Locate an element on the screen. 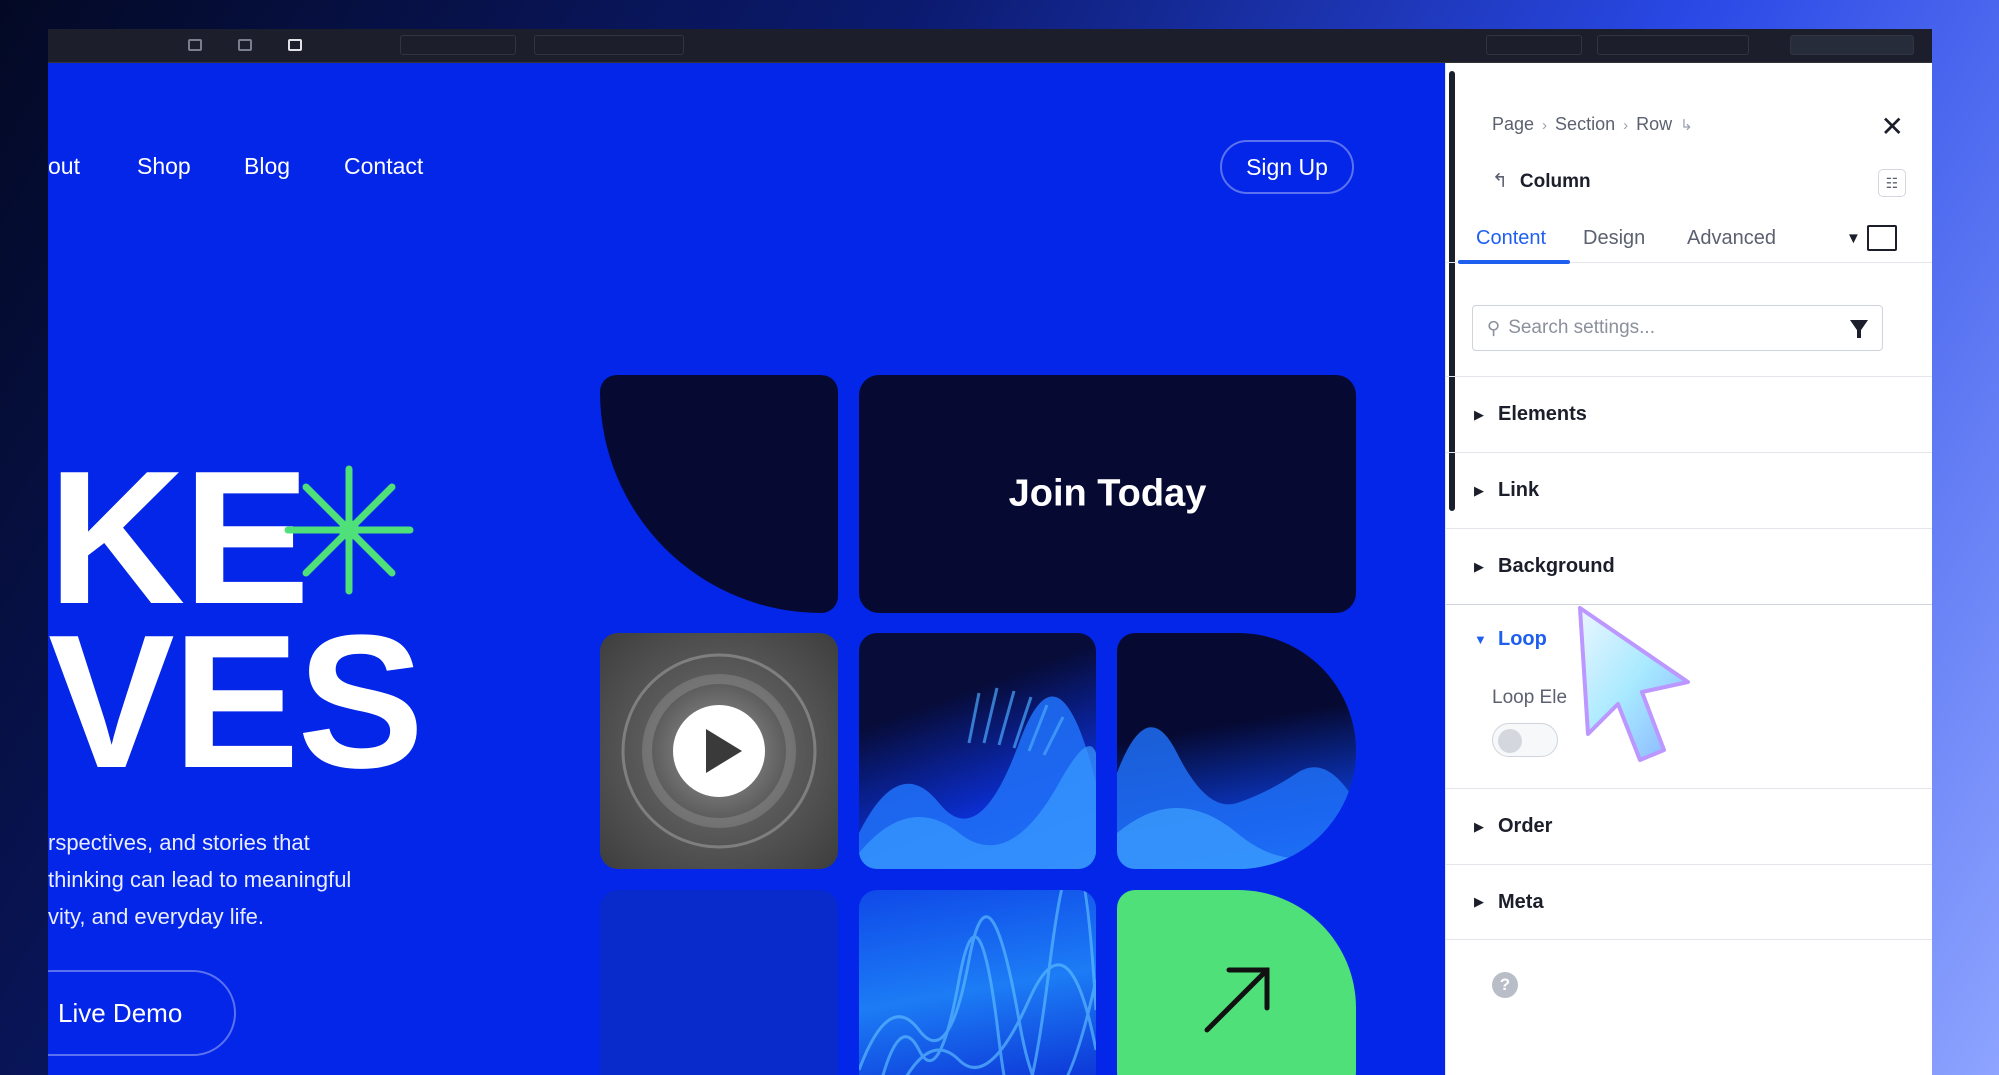 Image resolution: width=1999 pixels, height=1075 pixels. element-title-label: Column is located at coordinates (1555, 181).